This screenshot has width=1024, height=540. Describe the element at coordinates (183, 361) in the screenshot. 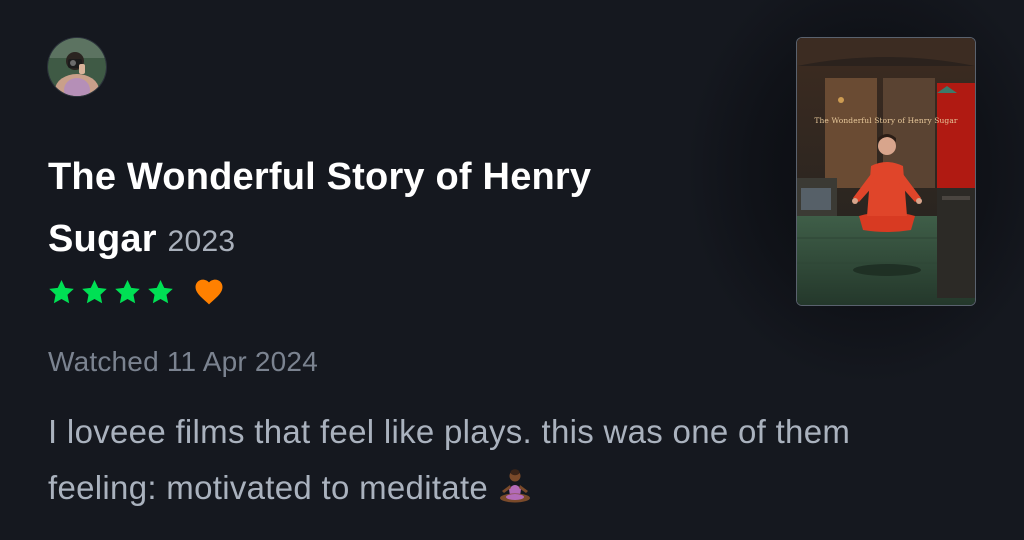

I see `watched-date: Watched 11 Apr 2024` at that location.